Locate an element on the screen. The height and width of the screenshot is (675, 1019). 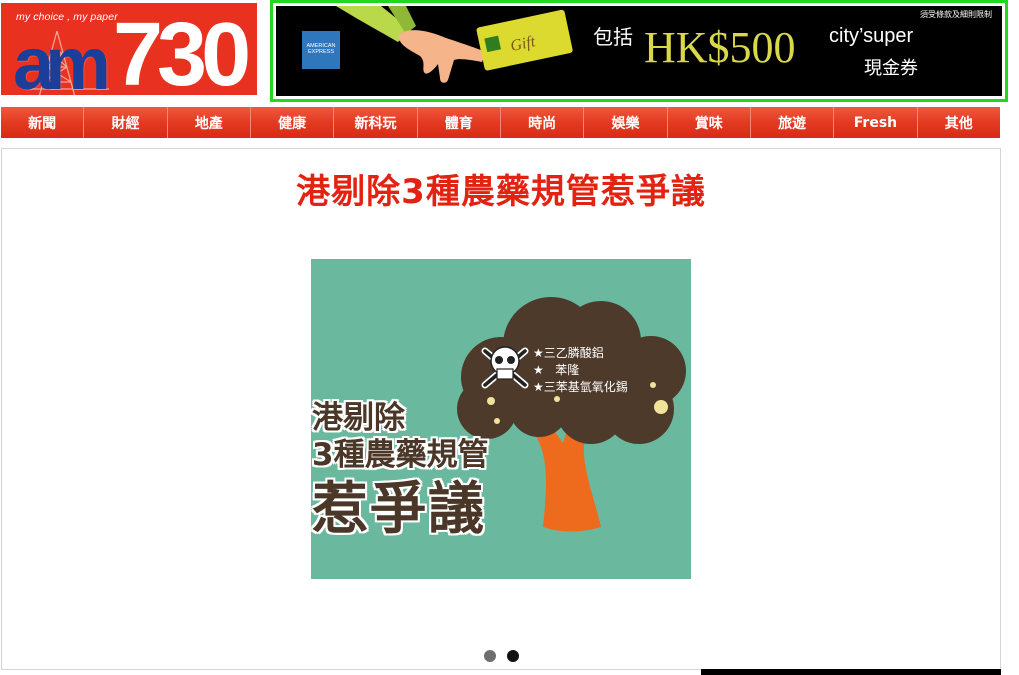
nav-item-travel: 旅遊 is located at coordinates (793, 122).